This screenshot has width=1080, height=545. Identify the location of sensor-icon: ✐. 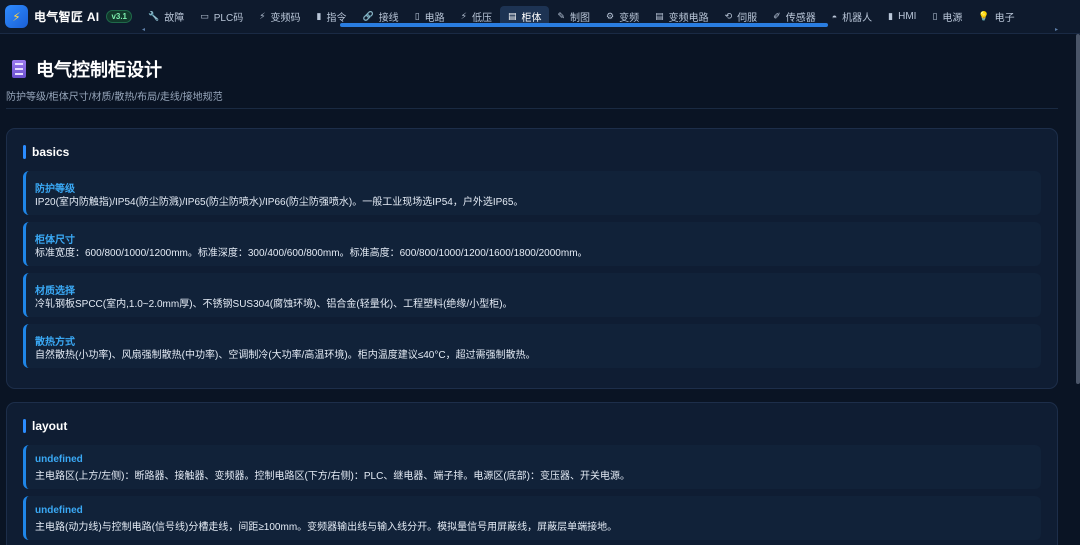
(777, 16).